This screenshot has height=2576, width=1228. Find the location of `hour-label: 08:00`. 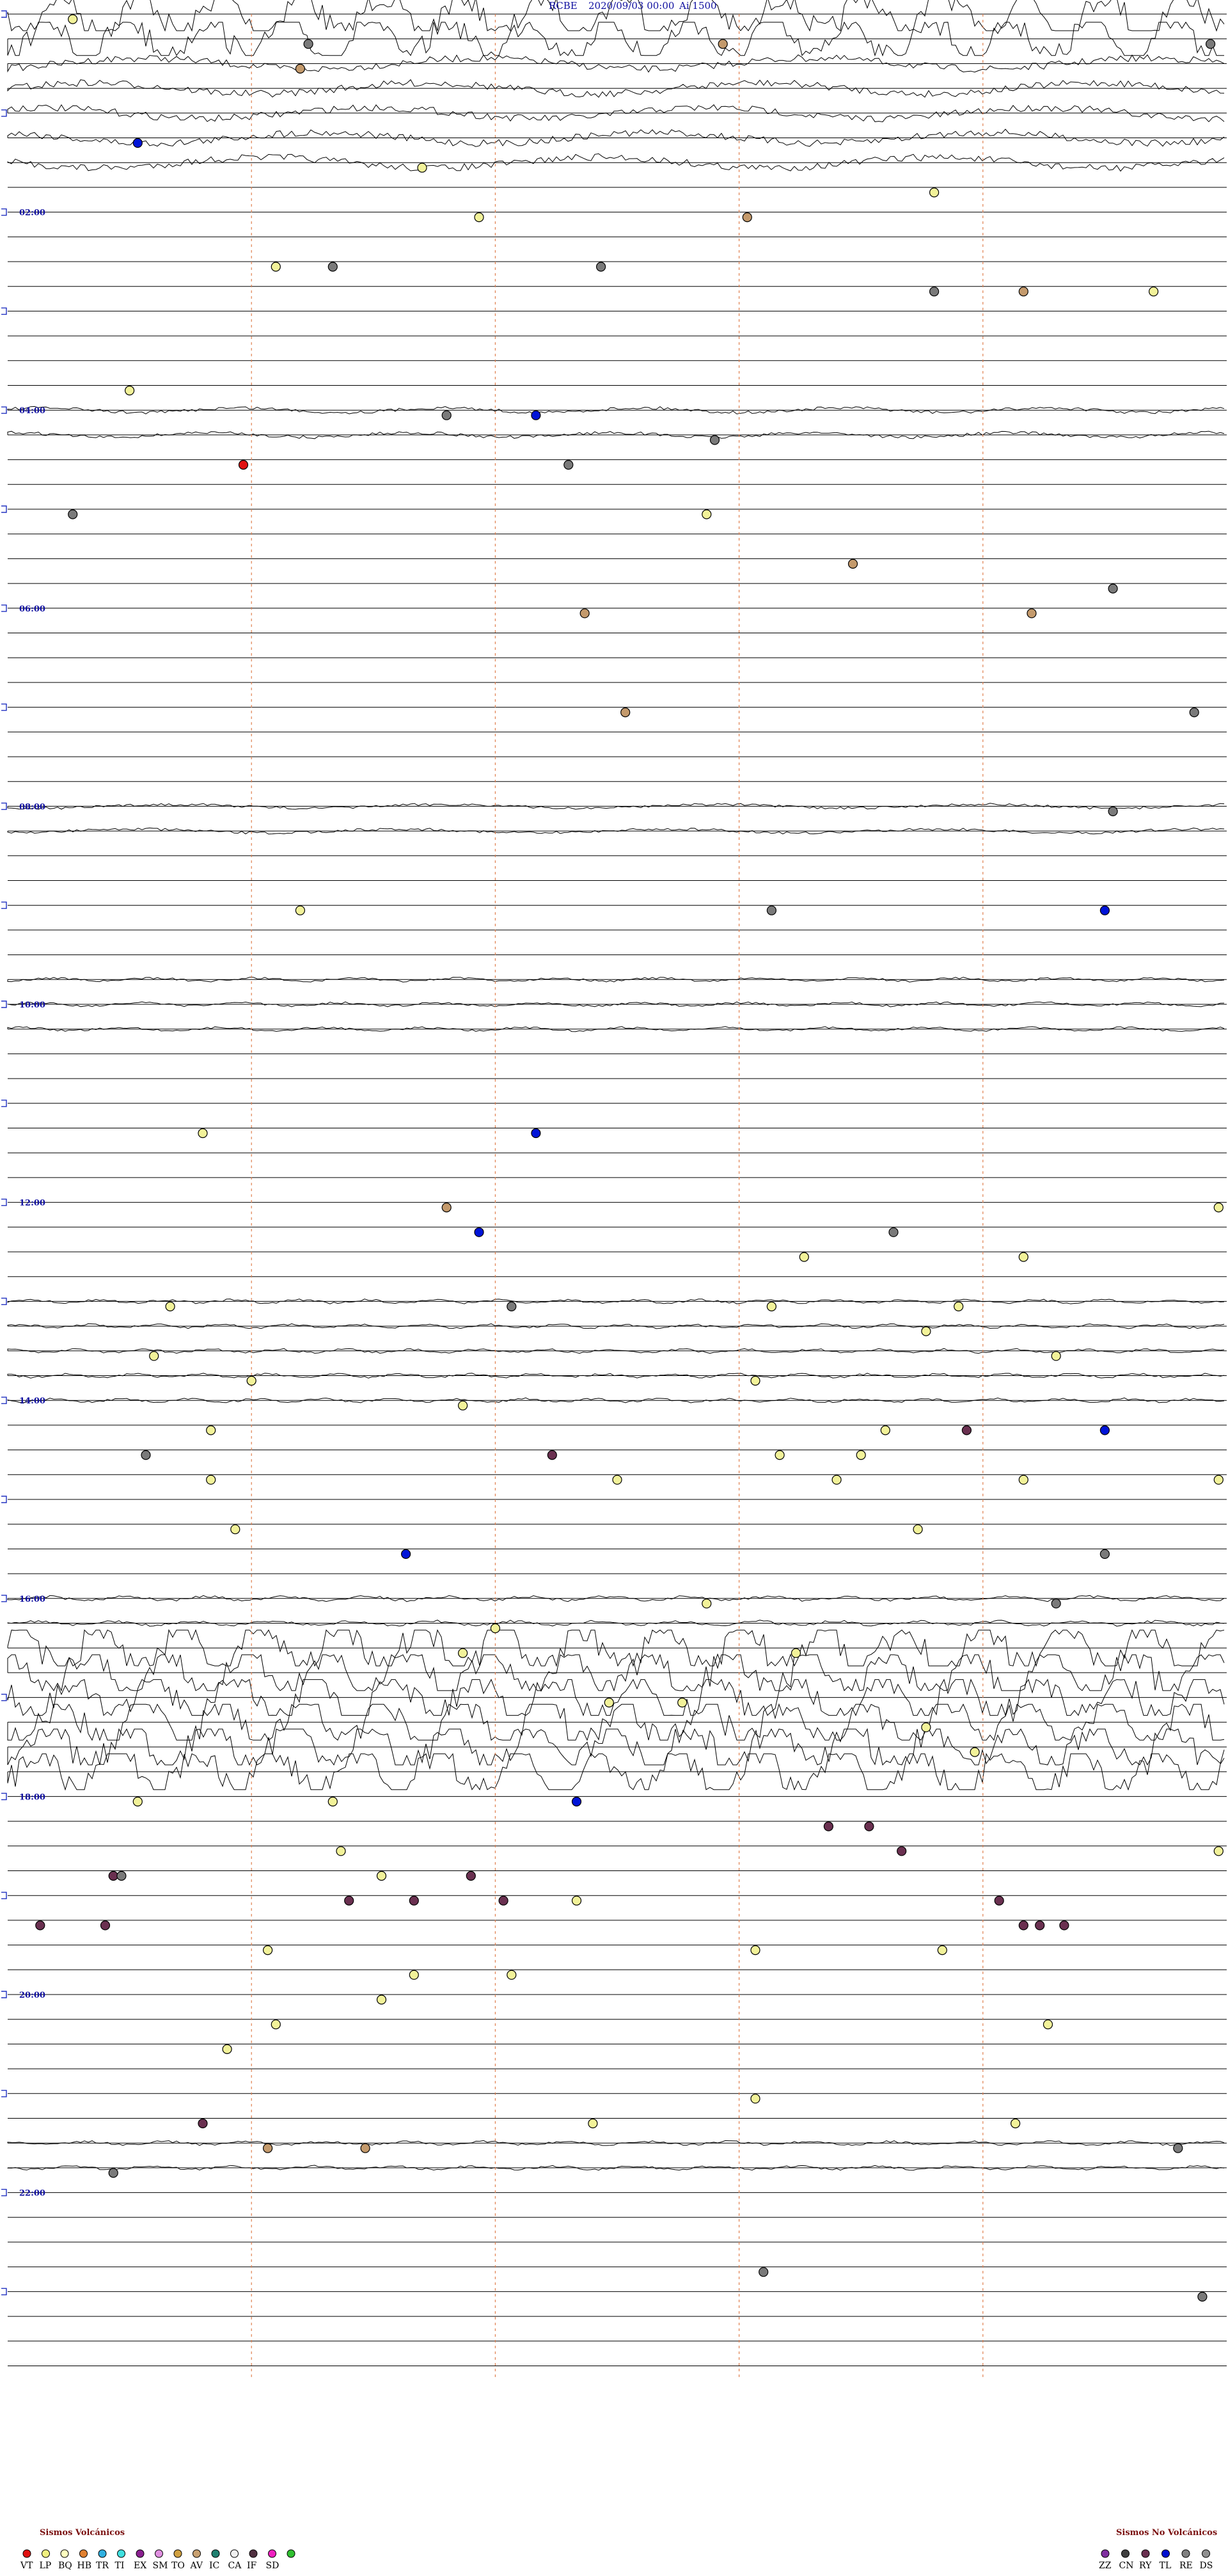

hour-label: 08:00 is located at coordinates (32, 807).